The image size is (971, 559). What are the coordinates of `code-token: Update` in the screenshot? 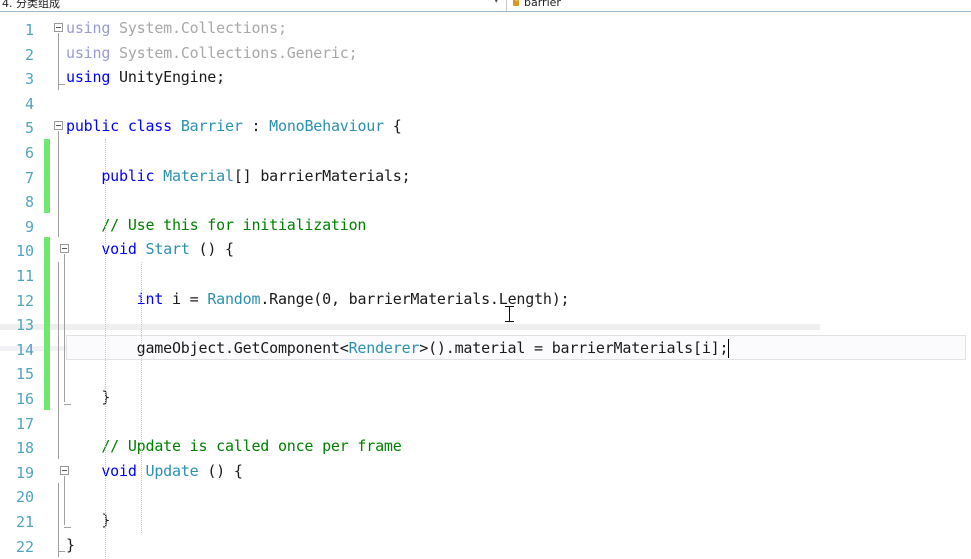 It's located at (172, 470).